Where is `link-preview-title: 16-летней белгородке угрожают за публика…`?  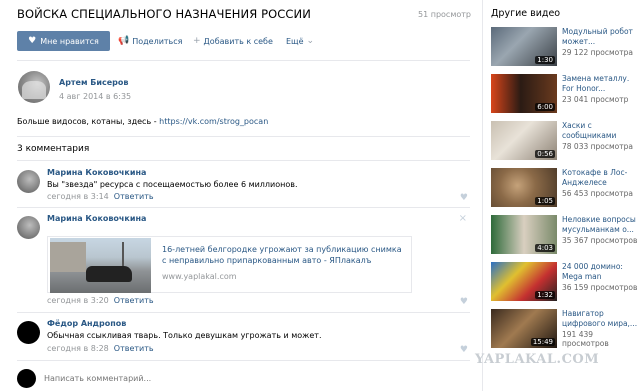 link-preview-title: 16-летней белгородке угрожают за публика… is located at coordinates (282, 255).